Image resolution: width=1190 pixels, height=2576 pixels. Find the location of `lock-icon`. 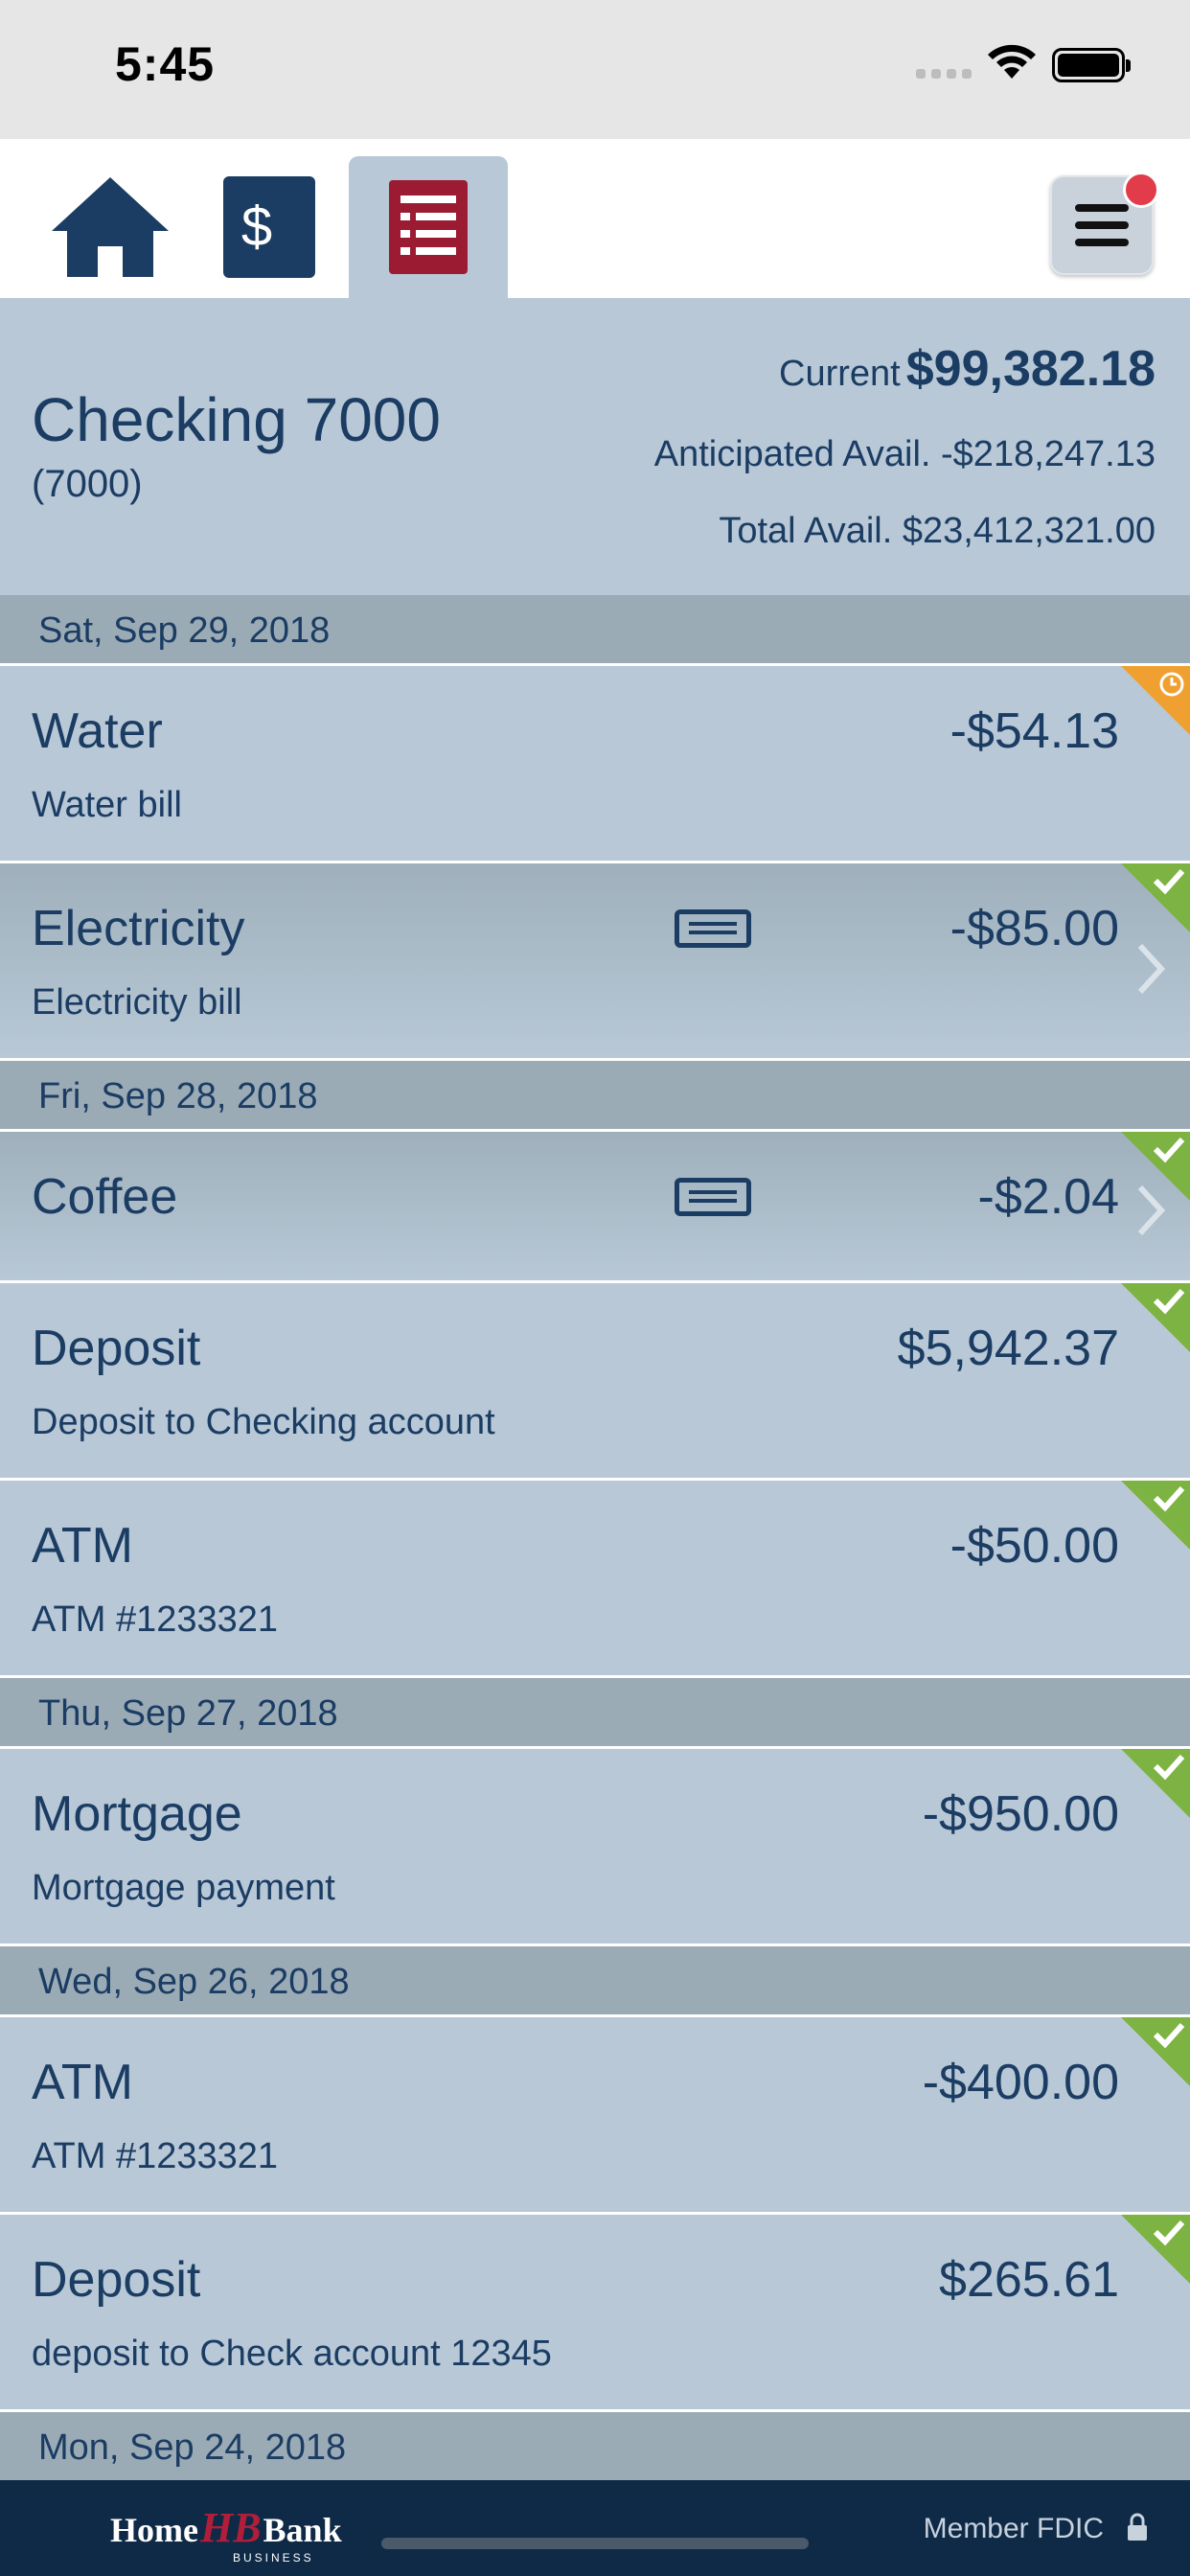

lock-icon is located at coordinates (1137, 2527).